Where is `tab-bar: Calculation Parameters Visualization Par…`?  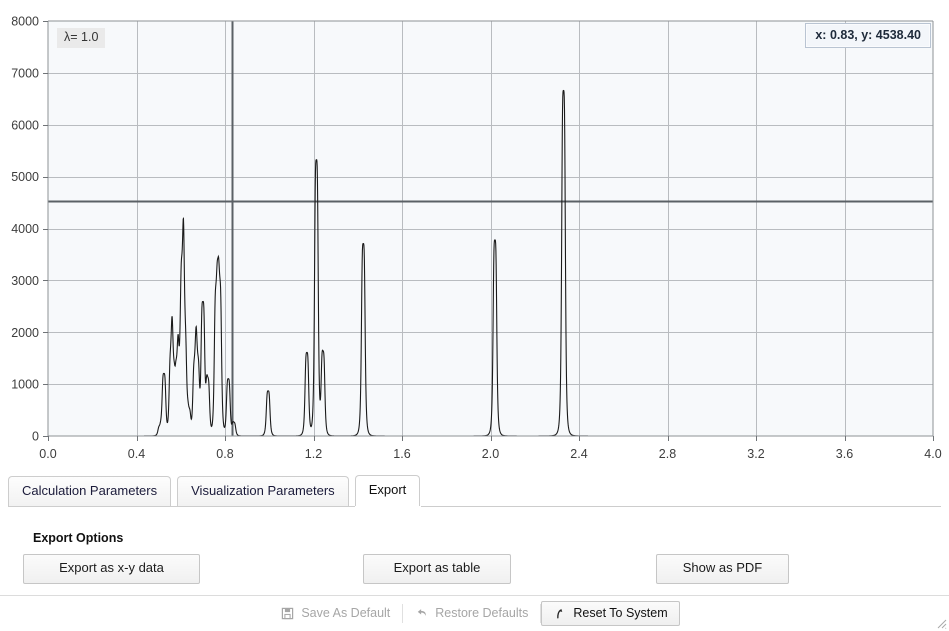 tab-bar: Calculation Parameters Visualization Par… is located at coordinates (474, 491).